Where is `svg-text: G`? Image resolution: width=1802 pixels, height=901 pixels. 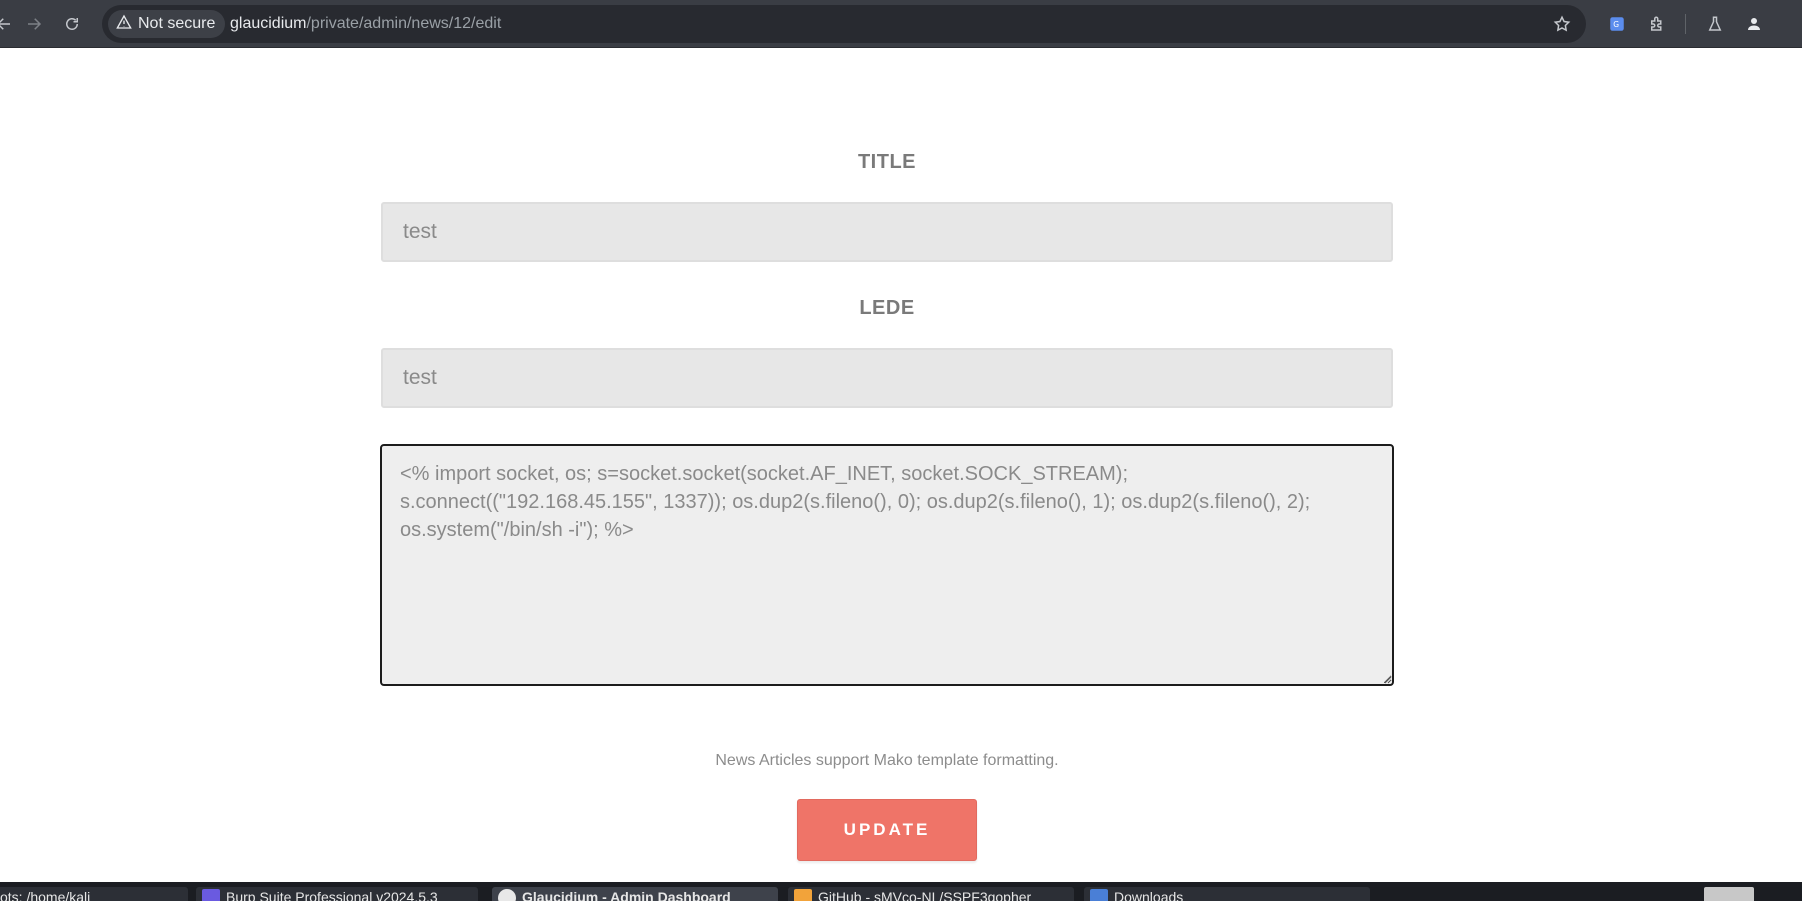
svg-text: G is located at coordinates (1616, 24).